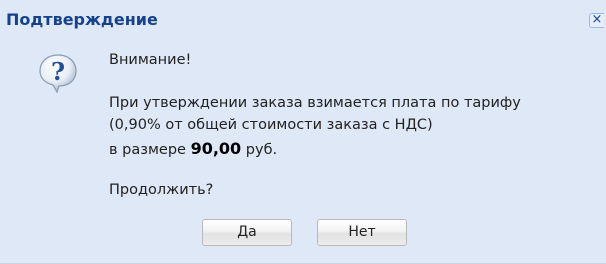  I want to click on yes-button: Да, so click(247, 232).